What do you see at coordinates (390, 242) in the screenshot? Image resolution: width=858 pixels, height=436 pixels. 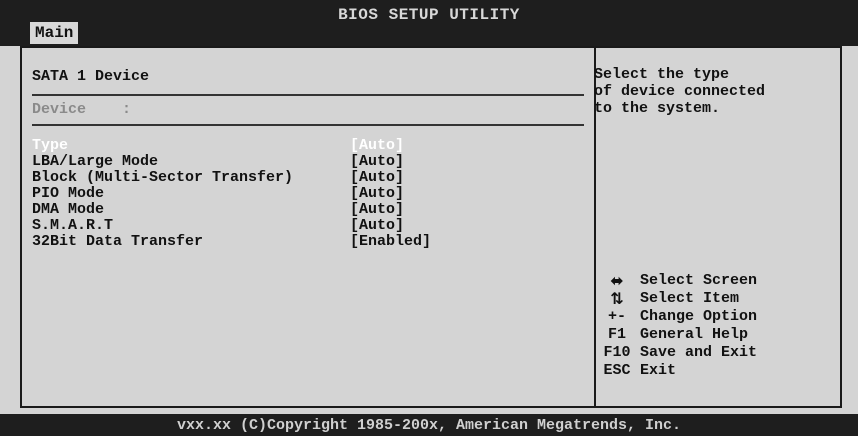 I see `setting-value: [Enabled]` at bounding box center [390, 242].